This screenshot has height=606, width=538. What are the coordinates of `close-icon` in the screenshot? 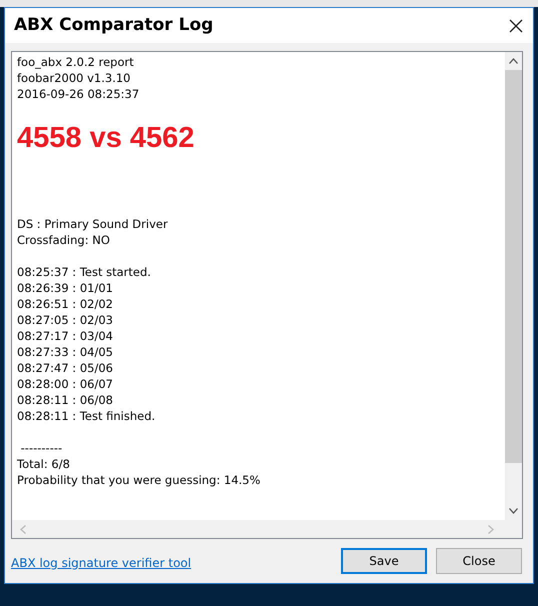 It's located at (516, 25).